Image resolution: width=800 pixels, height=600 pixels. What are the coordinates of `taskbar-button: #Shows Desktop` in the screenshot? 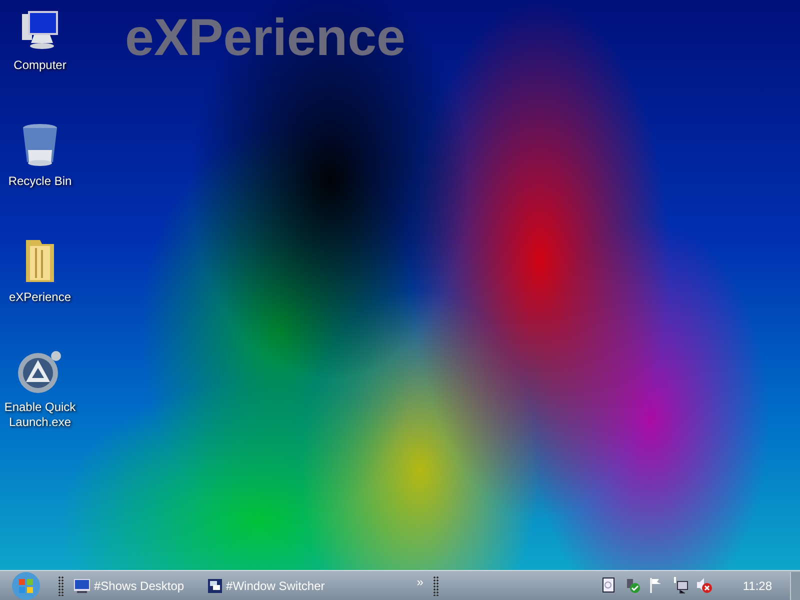 It's located at (129, 586).